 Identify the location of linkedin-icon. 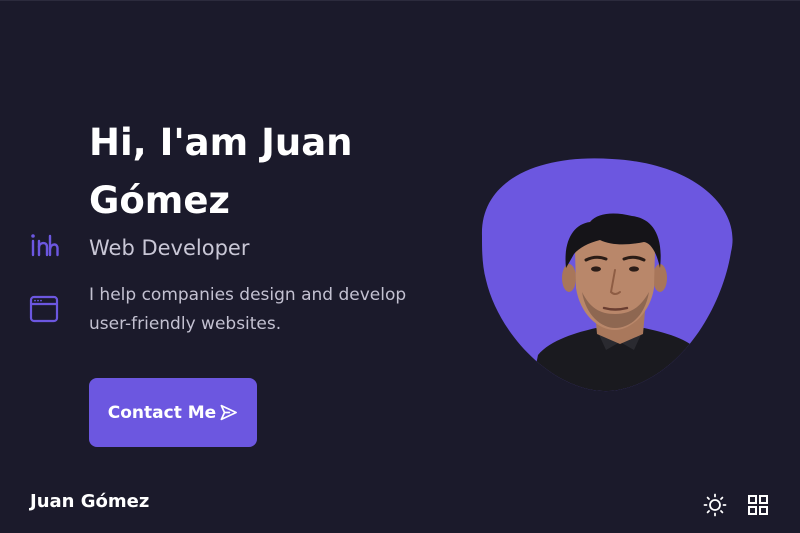
(45, 245).